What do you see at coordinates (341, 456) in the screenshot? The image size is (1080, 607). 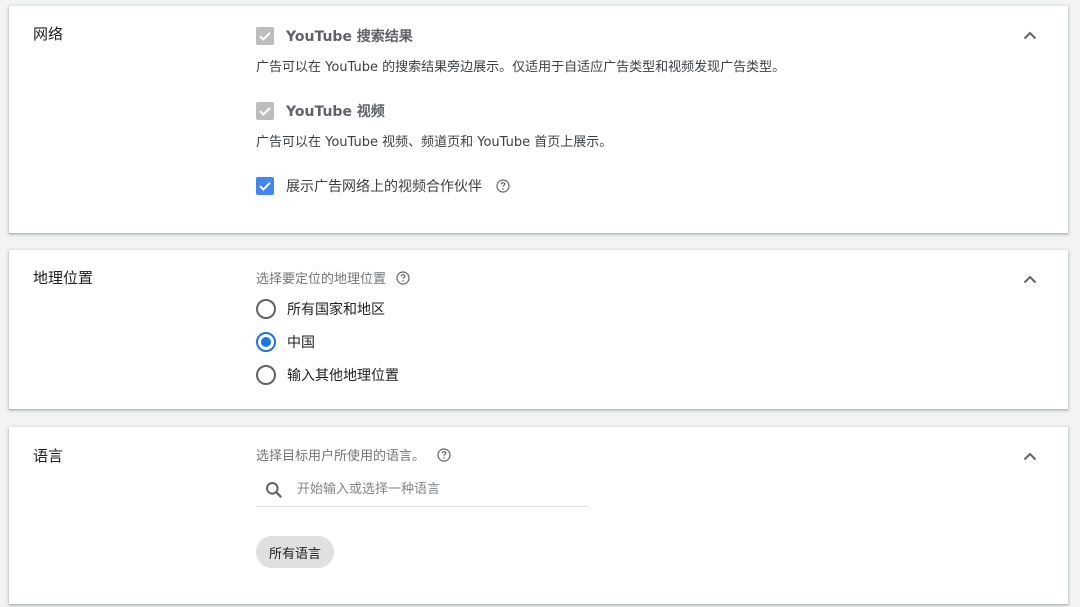 I see `language-hint-text: 选择目标用户所使用的语言。` at bounding box center [341, 456].